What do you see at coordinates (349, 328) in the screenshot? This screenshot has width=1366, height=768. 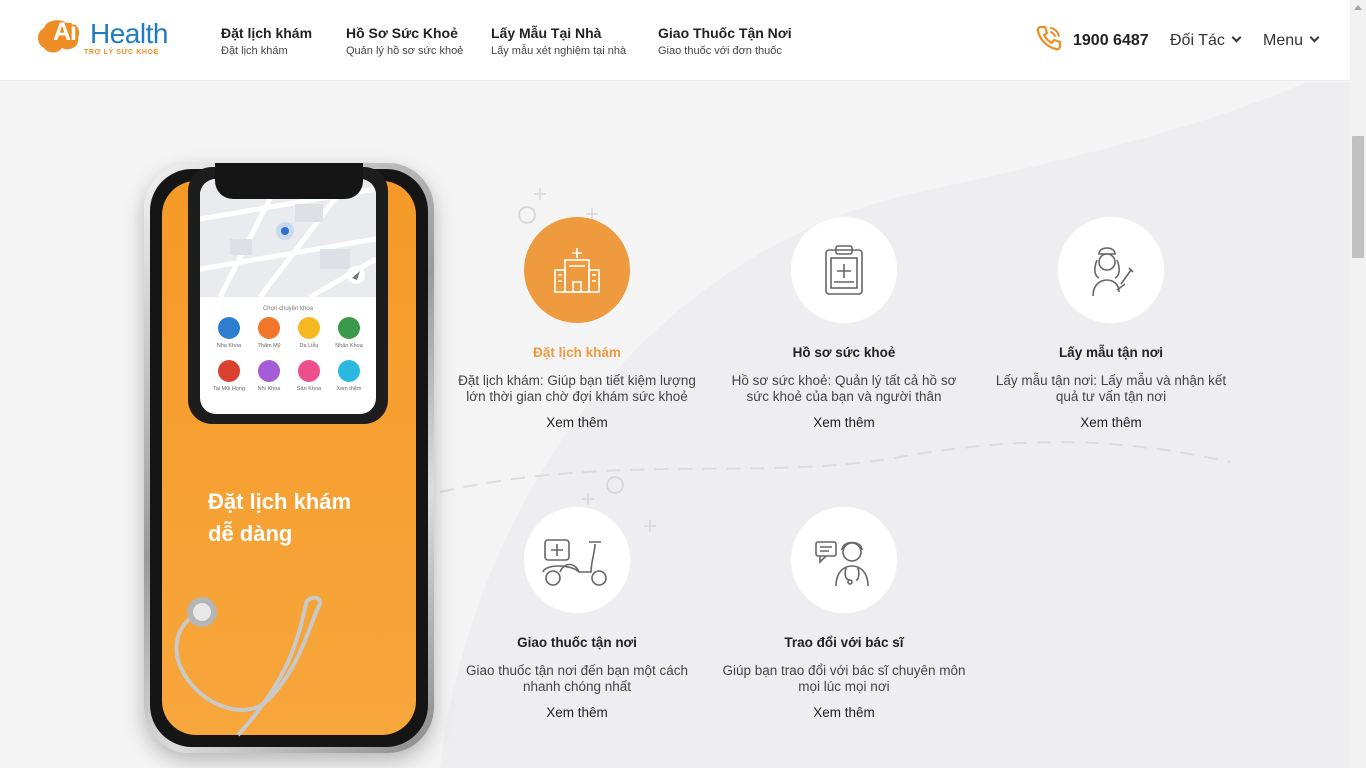 I see `eye-icon` at bounding box center [349, 328].